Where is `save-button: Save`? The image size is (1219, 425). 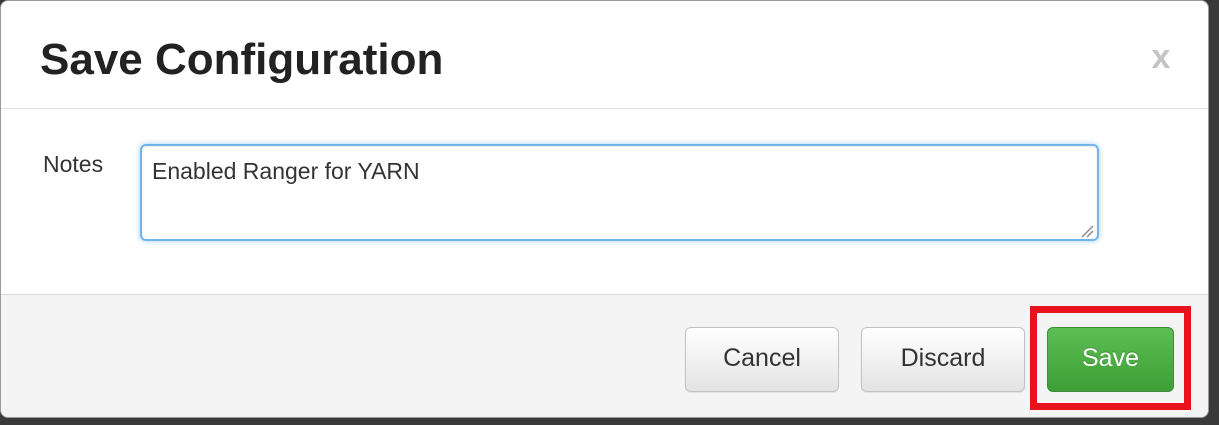
save-button: Save is located at coordinates (1110, 359).